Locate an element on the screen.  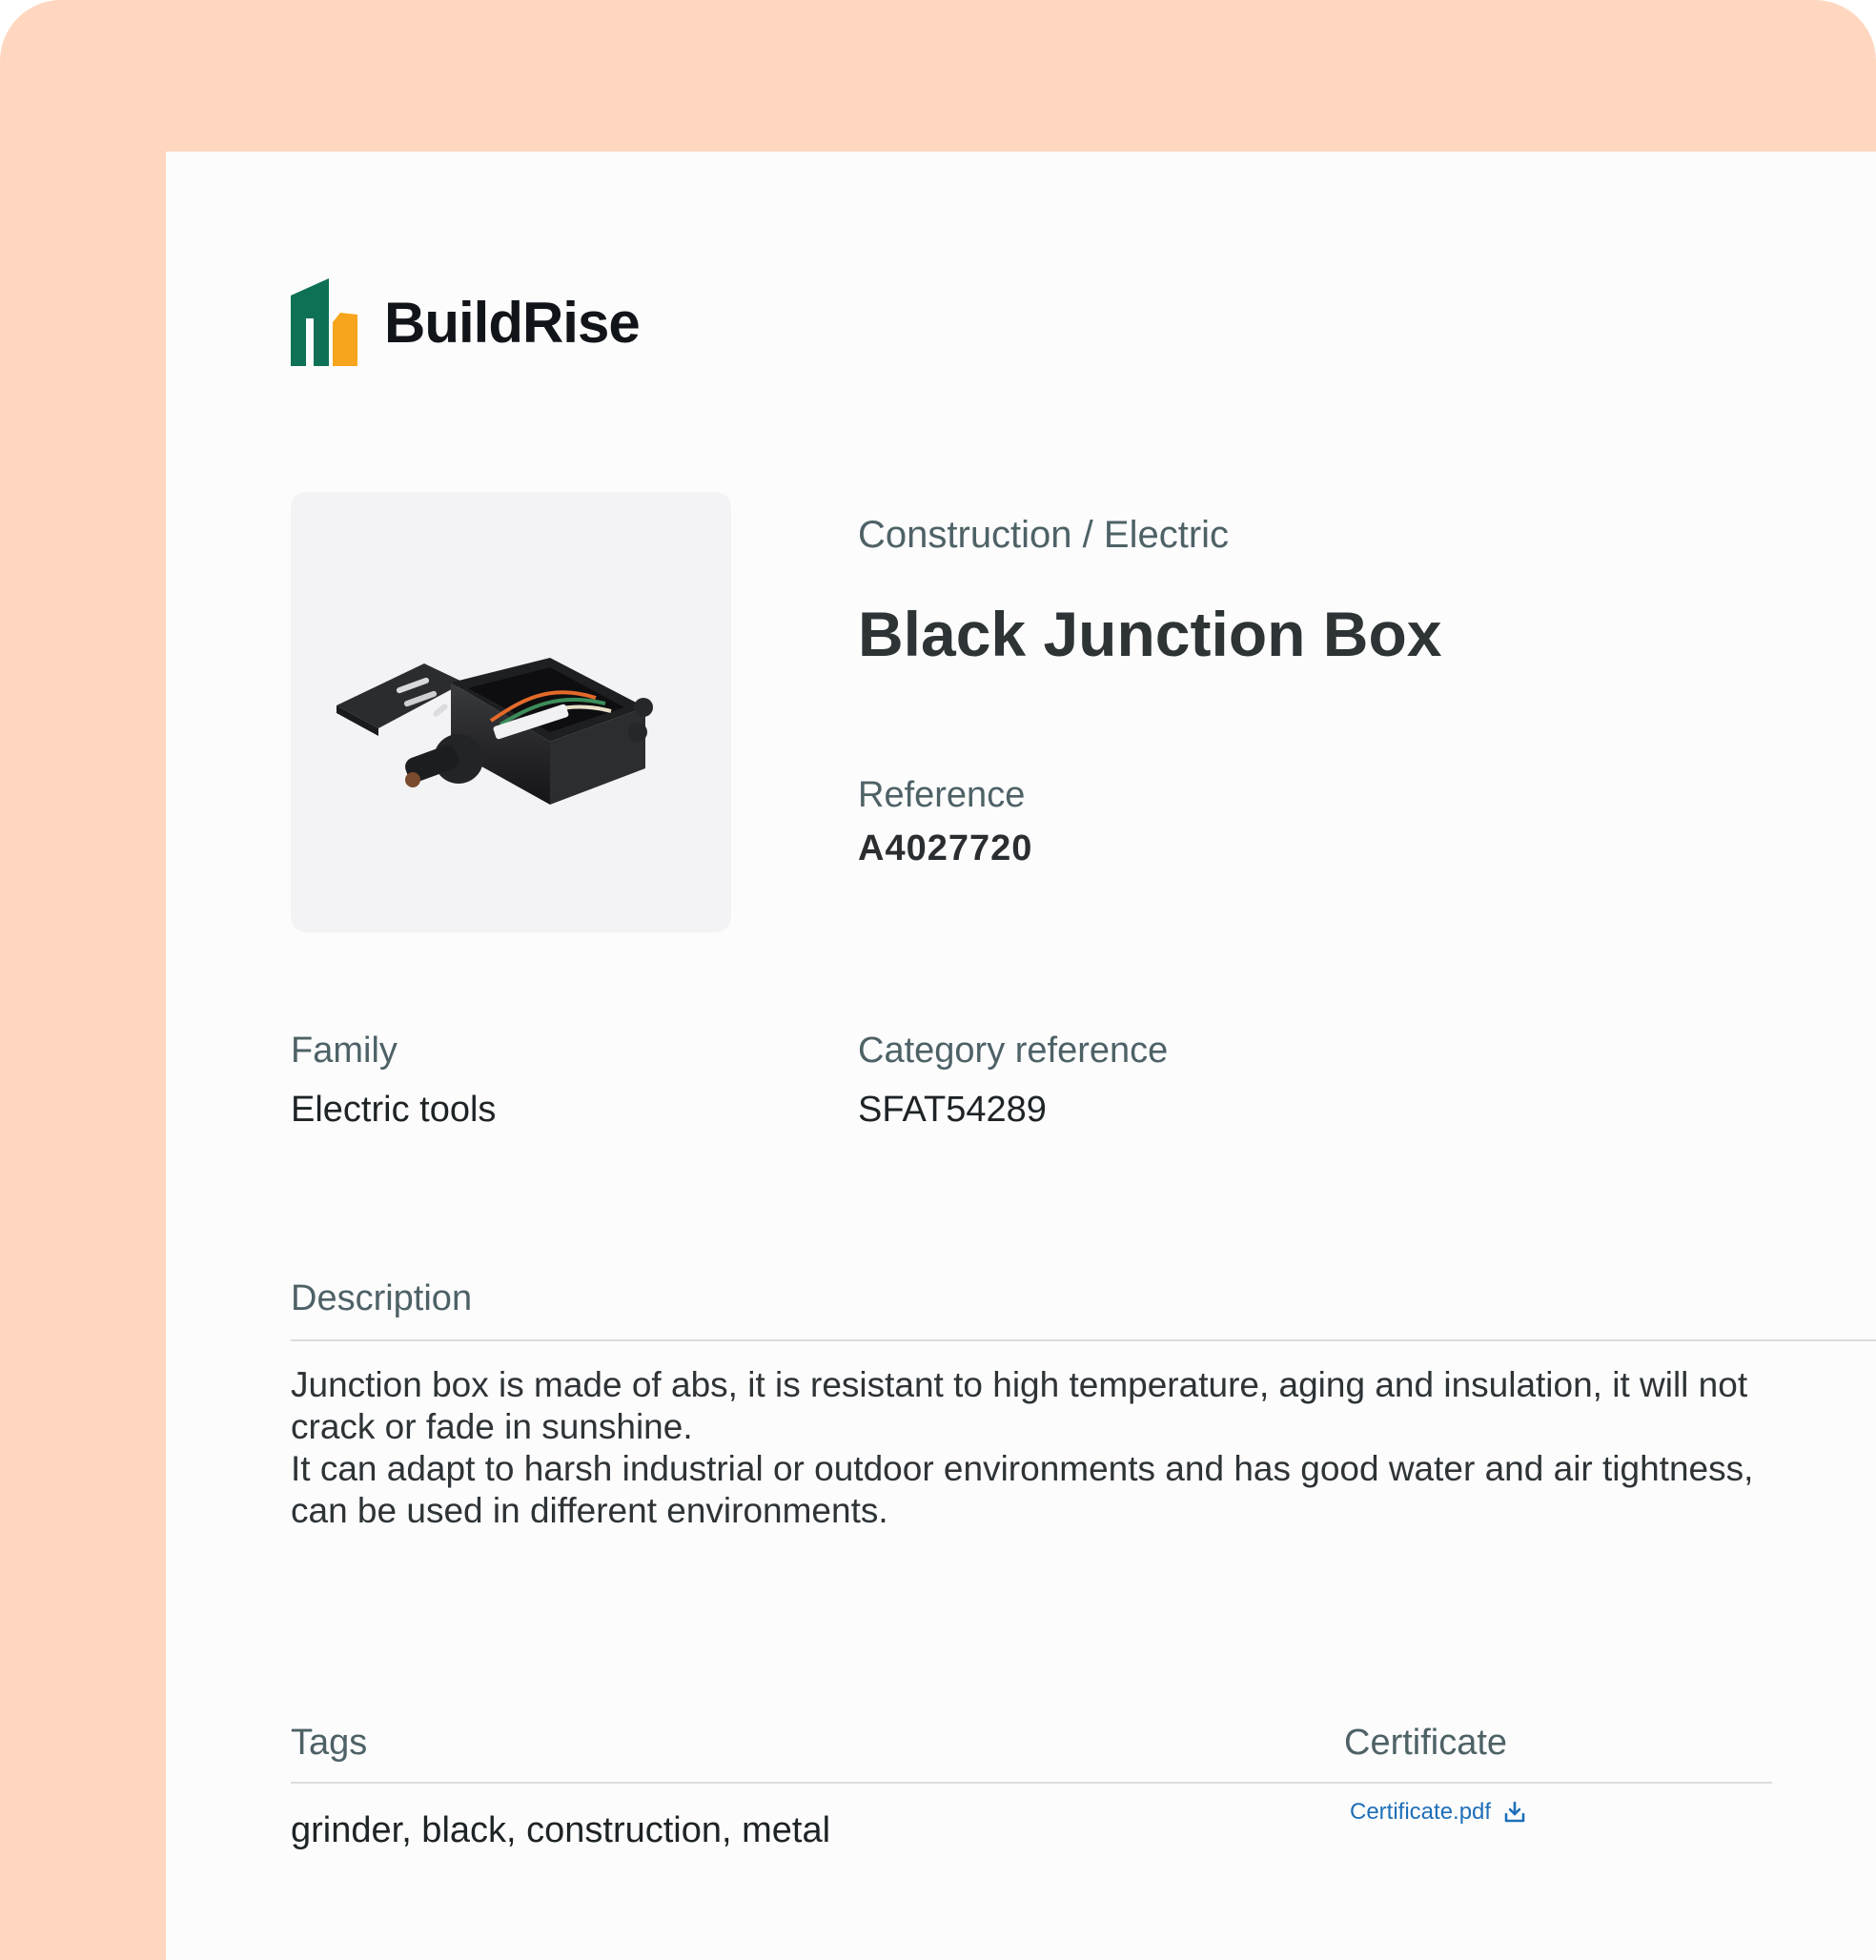
family-label: Family is located at coordinates (344, 1051).